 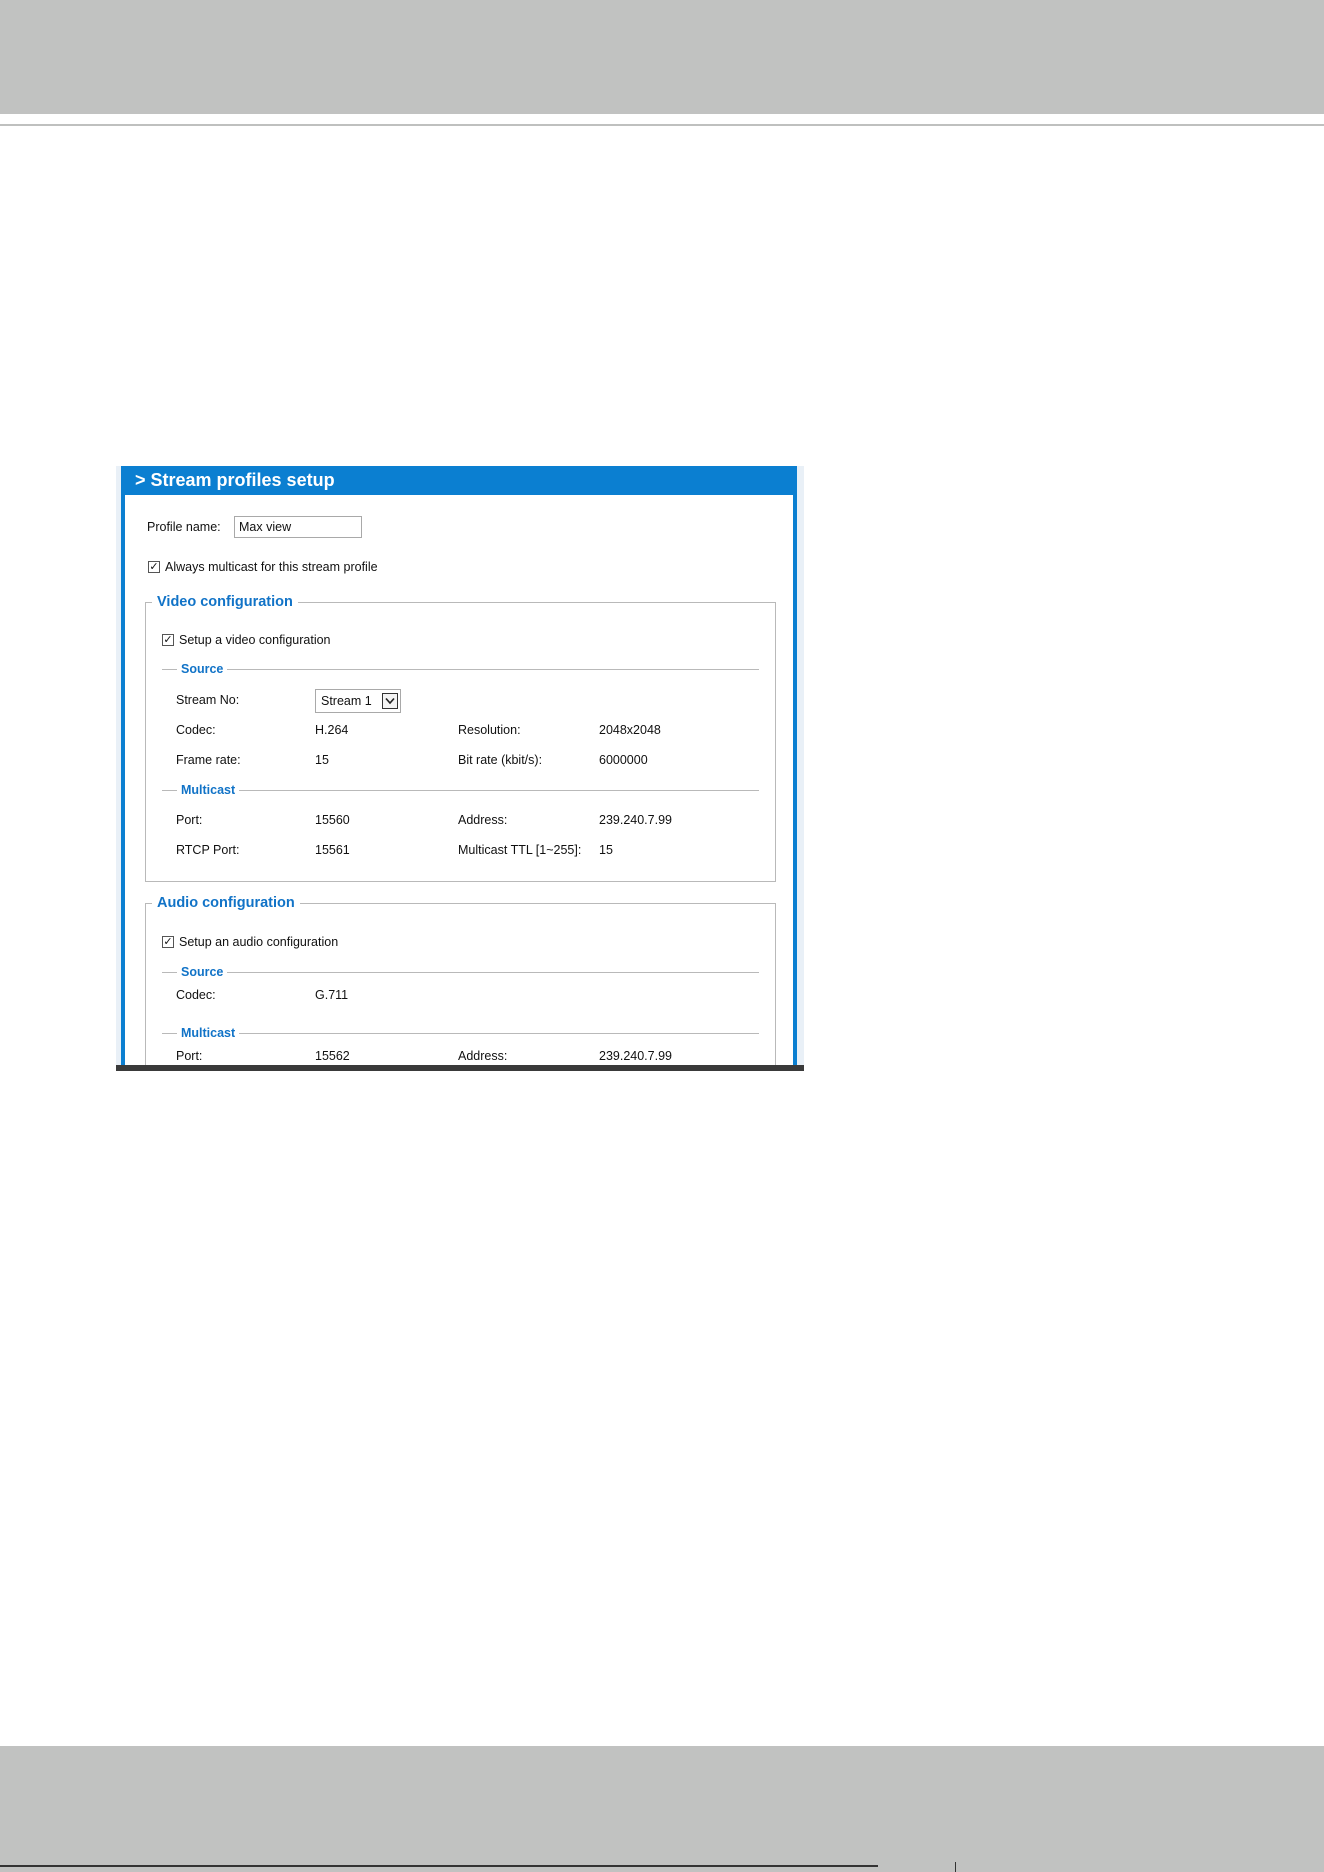 I want to click on stream-no-label: Stream No:, so click(x=208, y=700).